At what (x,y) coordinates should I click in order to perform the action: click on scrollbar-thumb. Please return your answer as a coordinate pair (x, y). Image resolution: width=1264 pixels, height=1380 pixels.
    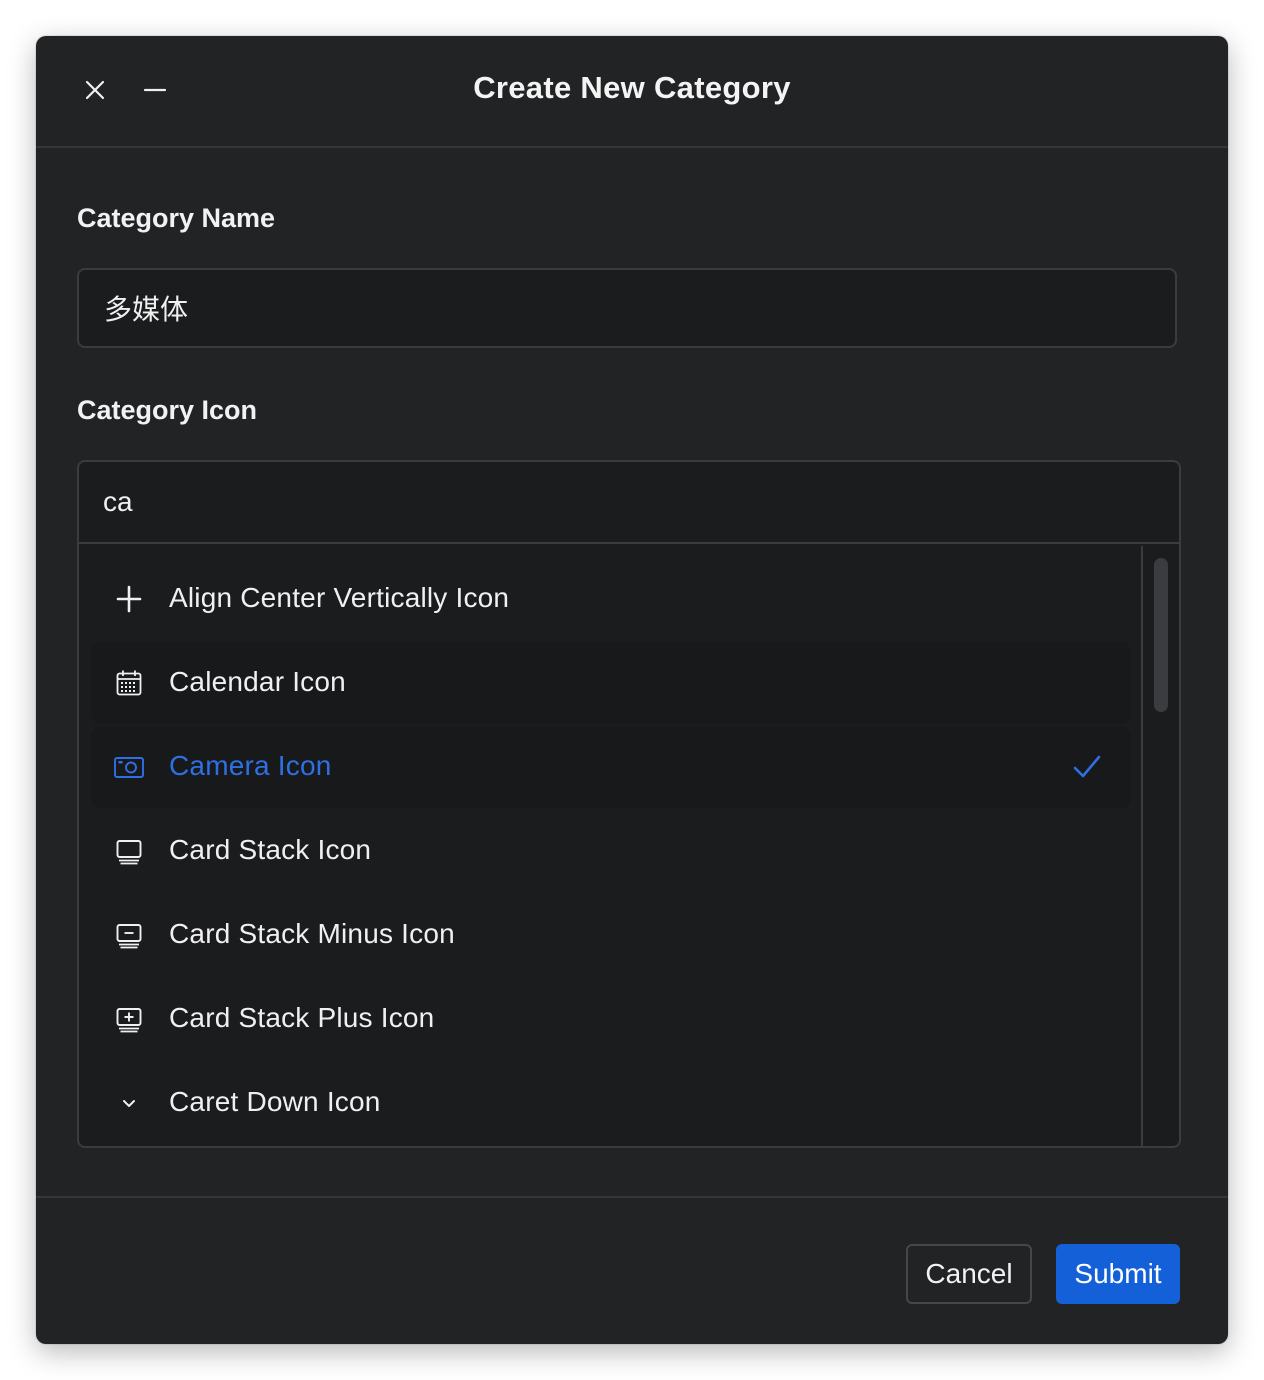
    Looking at the image, I should click on (1161, 635).